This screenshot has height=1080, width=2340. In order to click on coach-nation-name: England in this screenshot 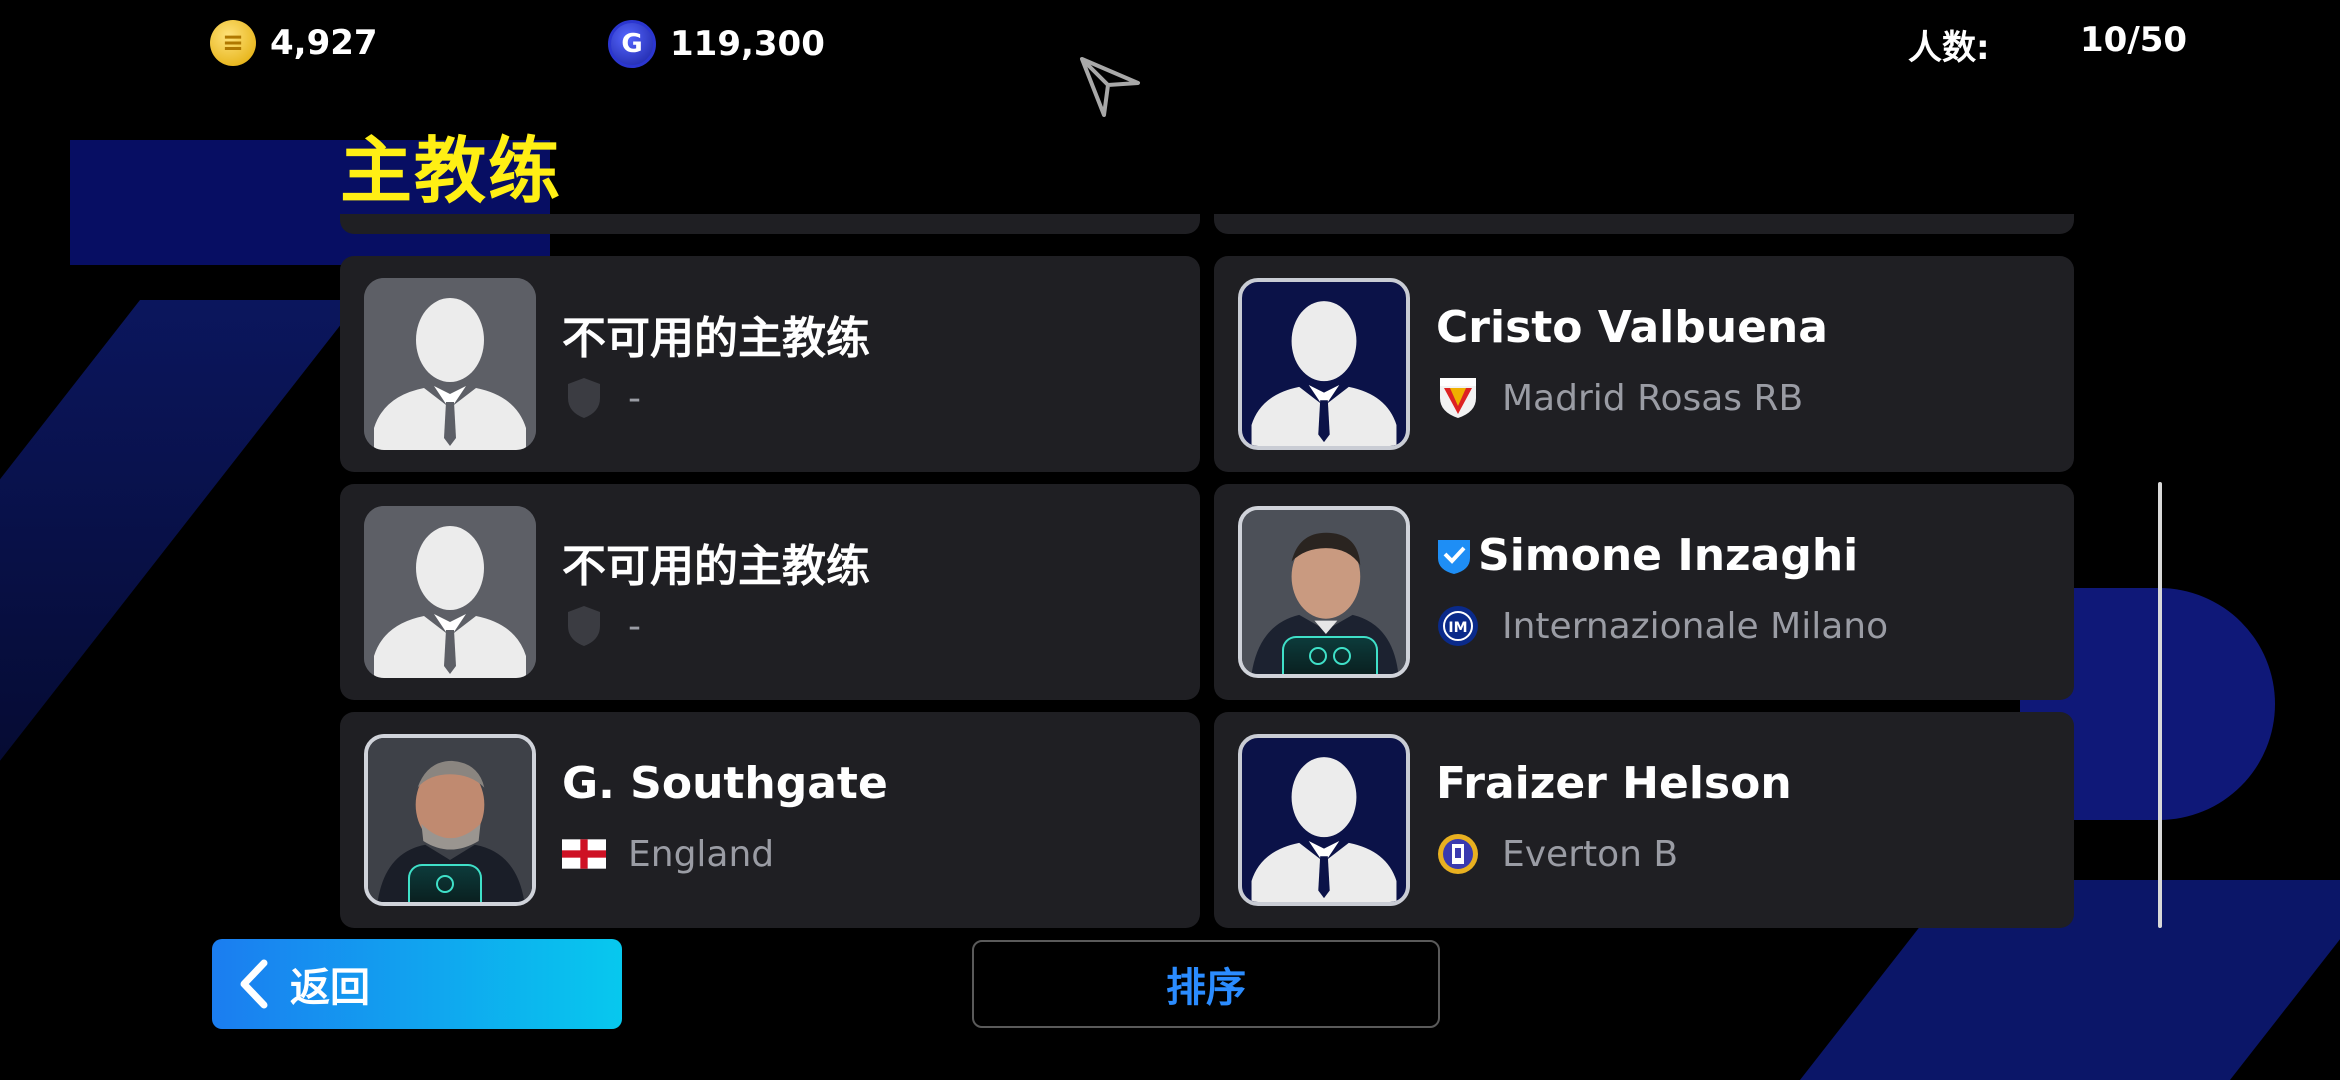, I will do `click(701, 854)`.